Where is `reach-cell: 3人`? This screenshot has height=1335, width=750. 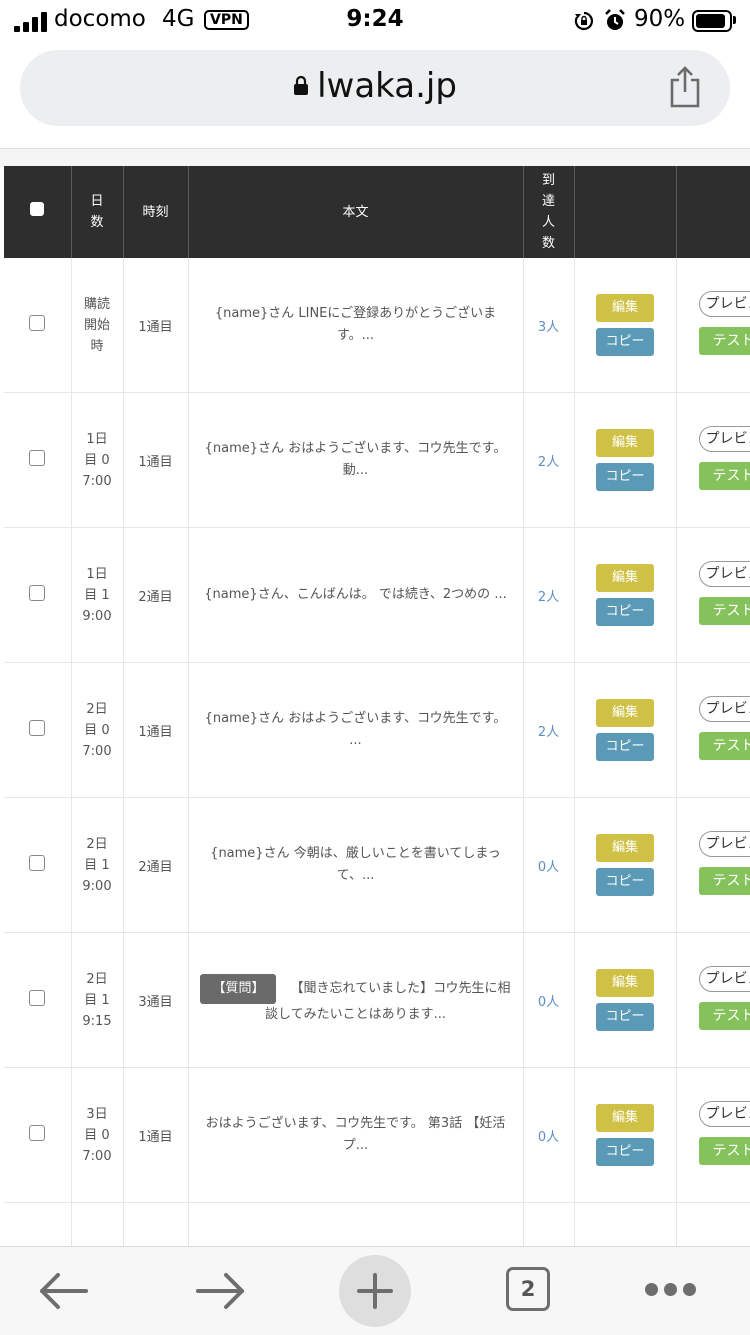 reach-cell: 3人 is located at coordinates (548, 325).